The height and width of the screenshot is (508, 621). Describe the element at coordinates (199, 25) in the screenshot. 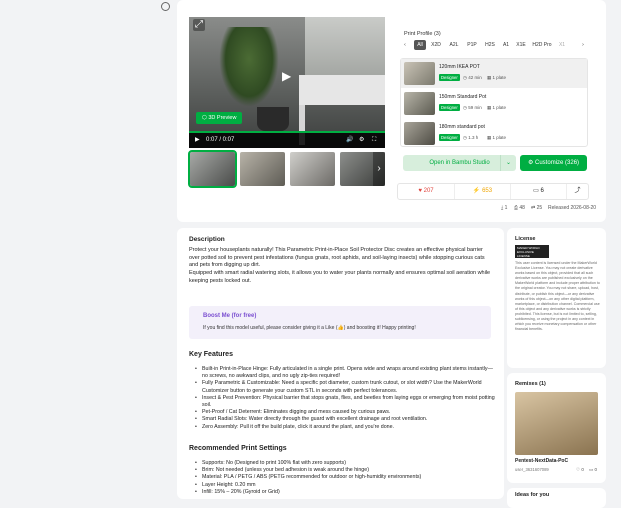

I see `expand-icon: ⤢` at that location.